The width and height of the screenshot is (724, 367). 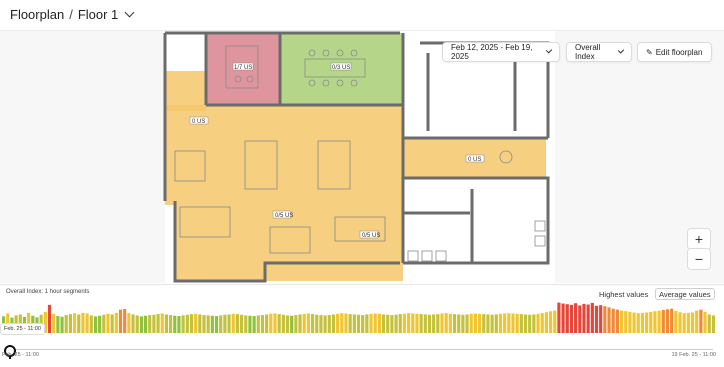 What do you see at coordinates (37, 14) in the screenshot?
I see `breadcrumb-floorplan: Floorplan` at bounding box center [37, 14].